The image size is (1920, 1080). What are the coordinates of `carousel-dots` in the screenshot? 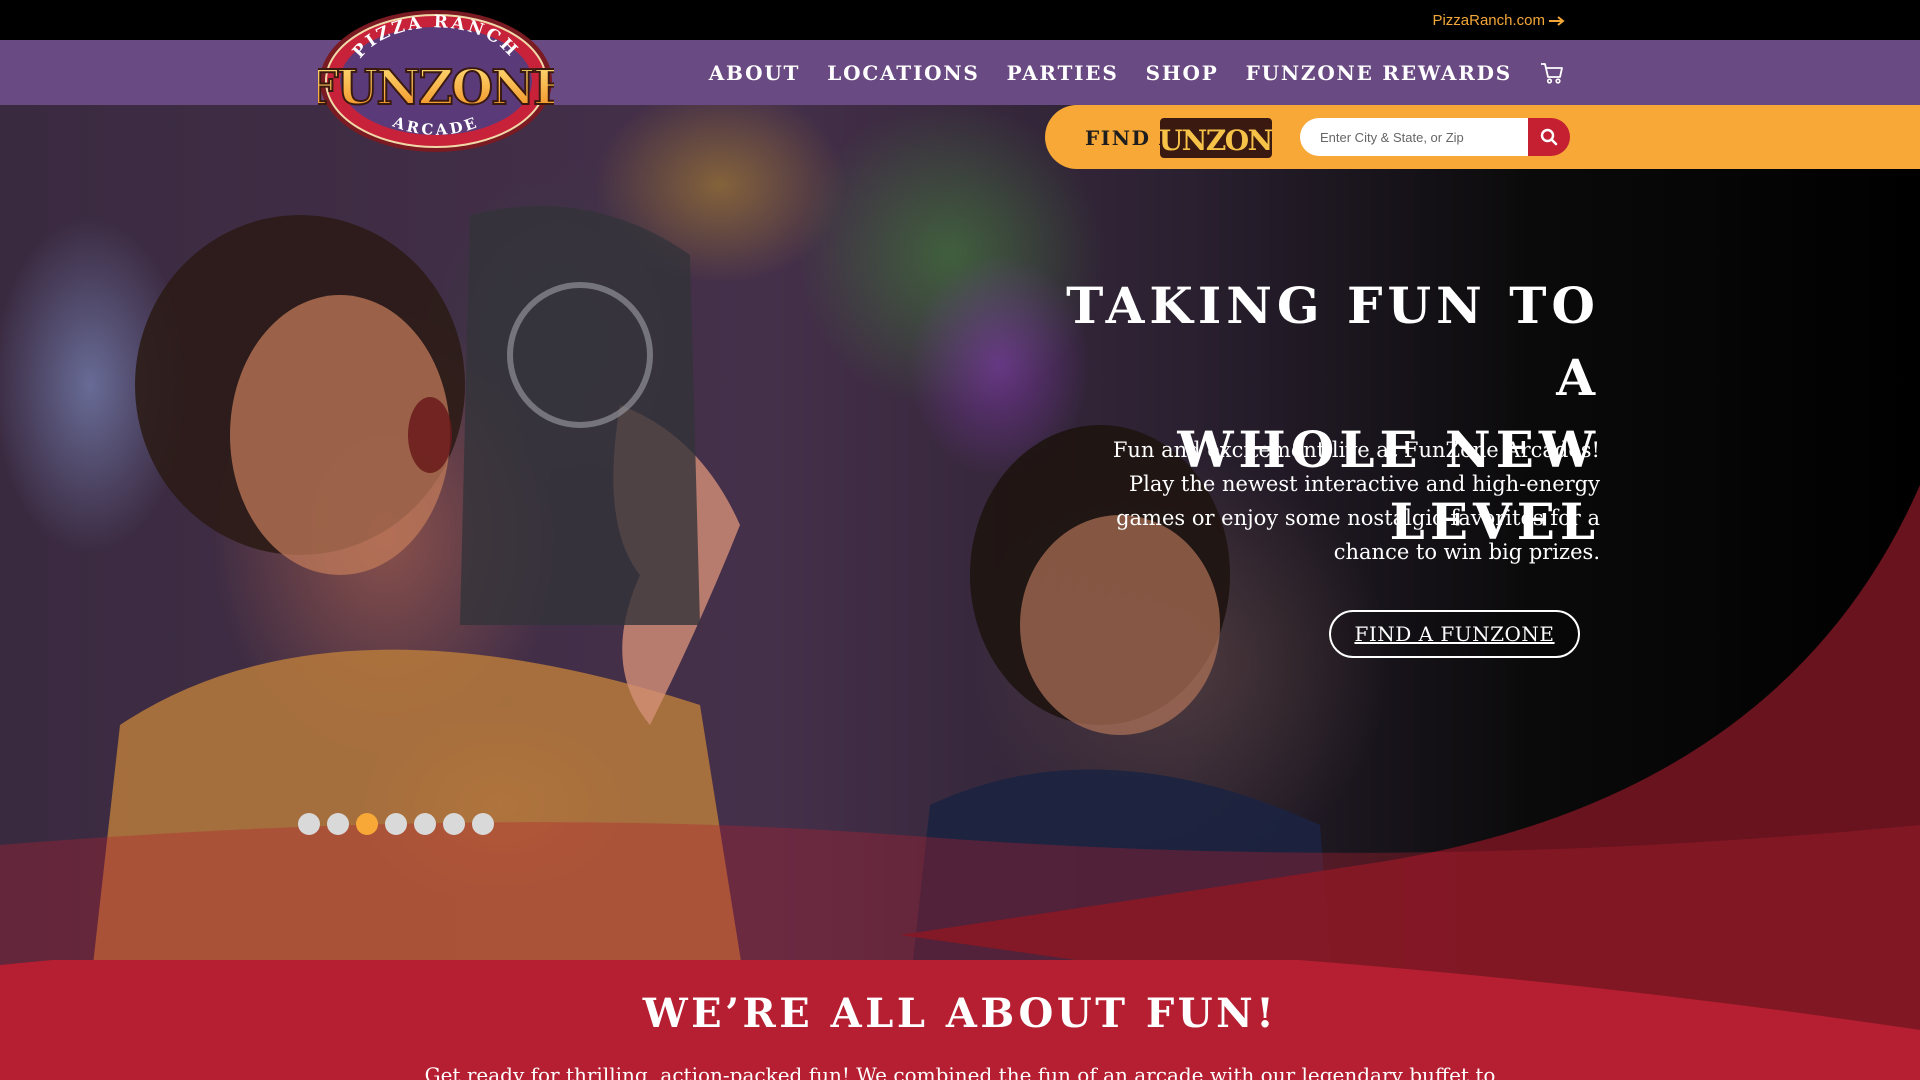 It's located at (396, 824).